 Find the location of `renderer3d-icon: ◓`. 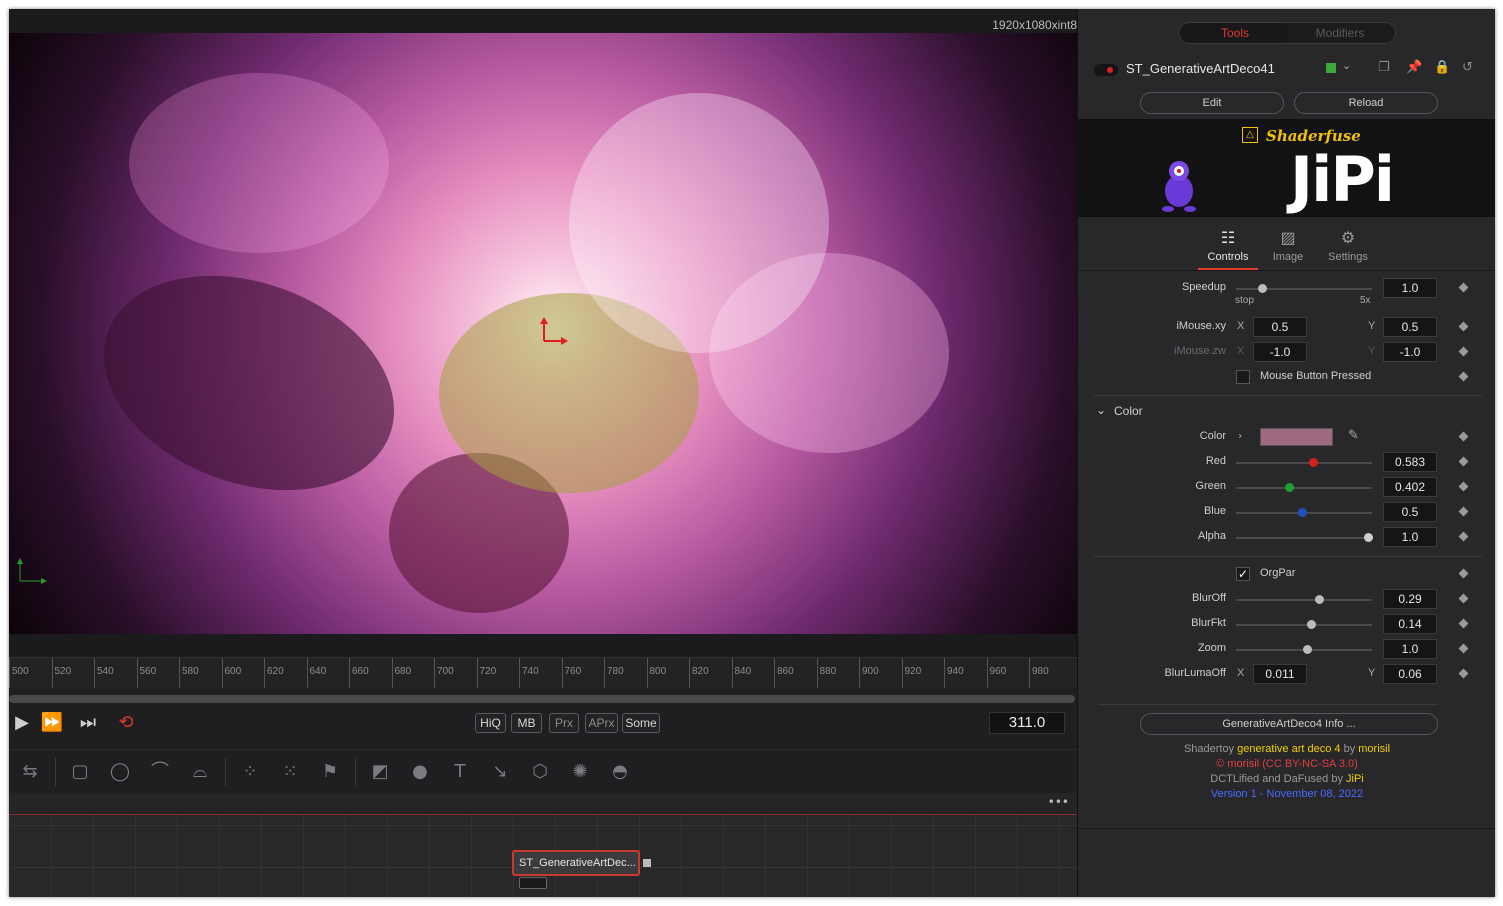

renderer3d-icon: ◓ is located at coordinates (620, 772).